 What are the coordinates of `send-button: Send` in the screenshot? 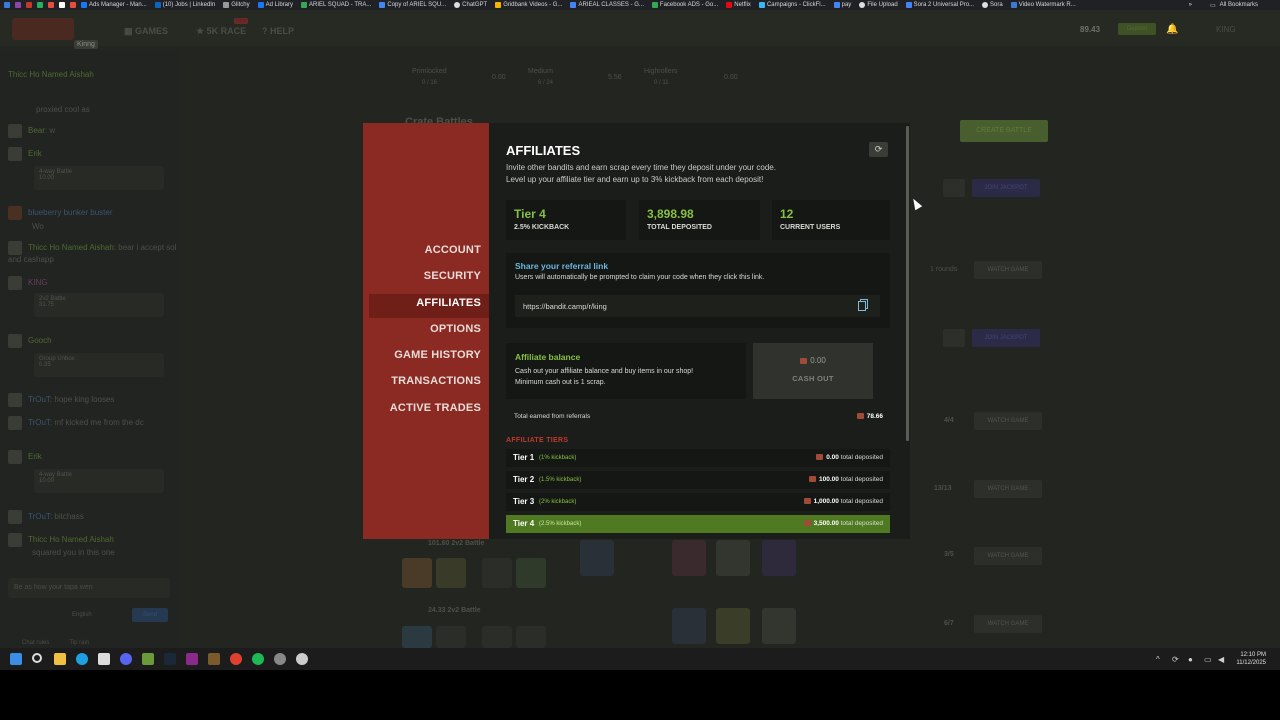 It's located at (150, 615).